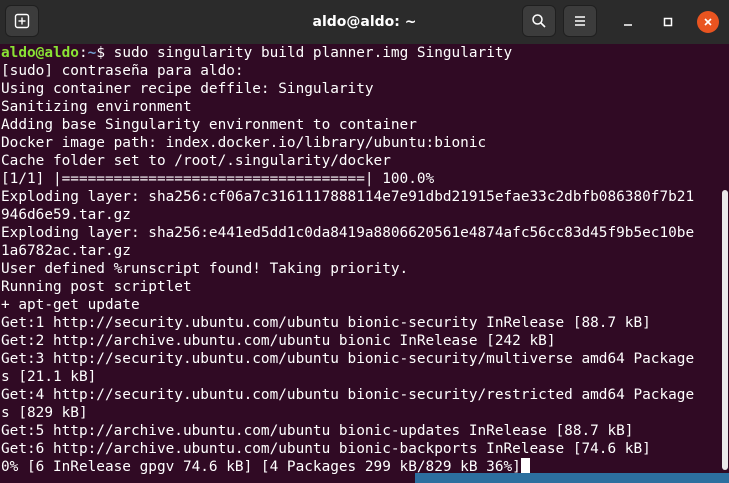 This screenshot has width=729, height=483. What do you see at coordinates (96, 107) in the screenshot?
I see `output-line: Sanitizing environment` at bounding box center [96, 107].